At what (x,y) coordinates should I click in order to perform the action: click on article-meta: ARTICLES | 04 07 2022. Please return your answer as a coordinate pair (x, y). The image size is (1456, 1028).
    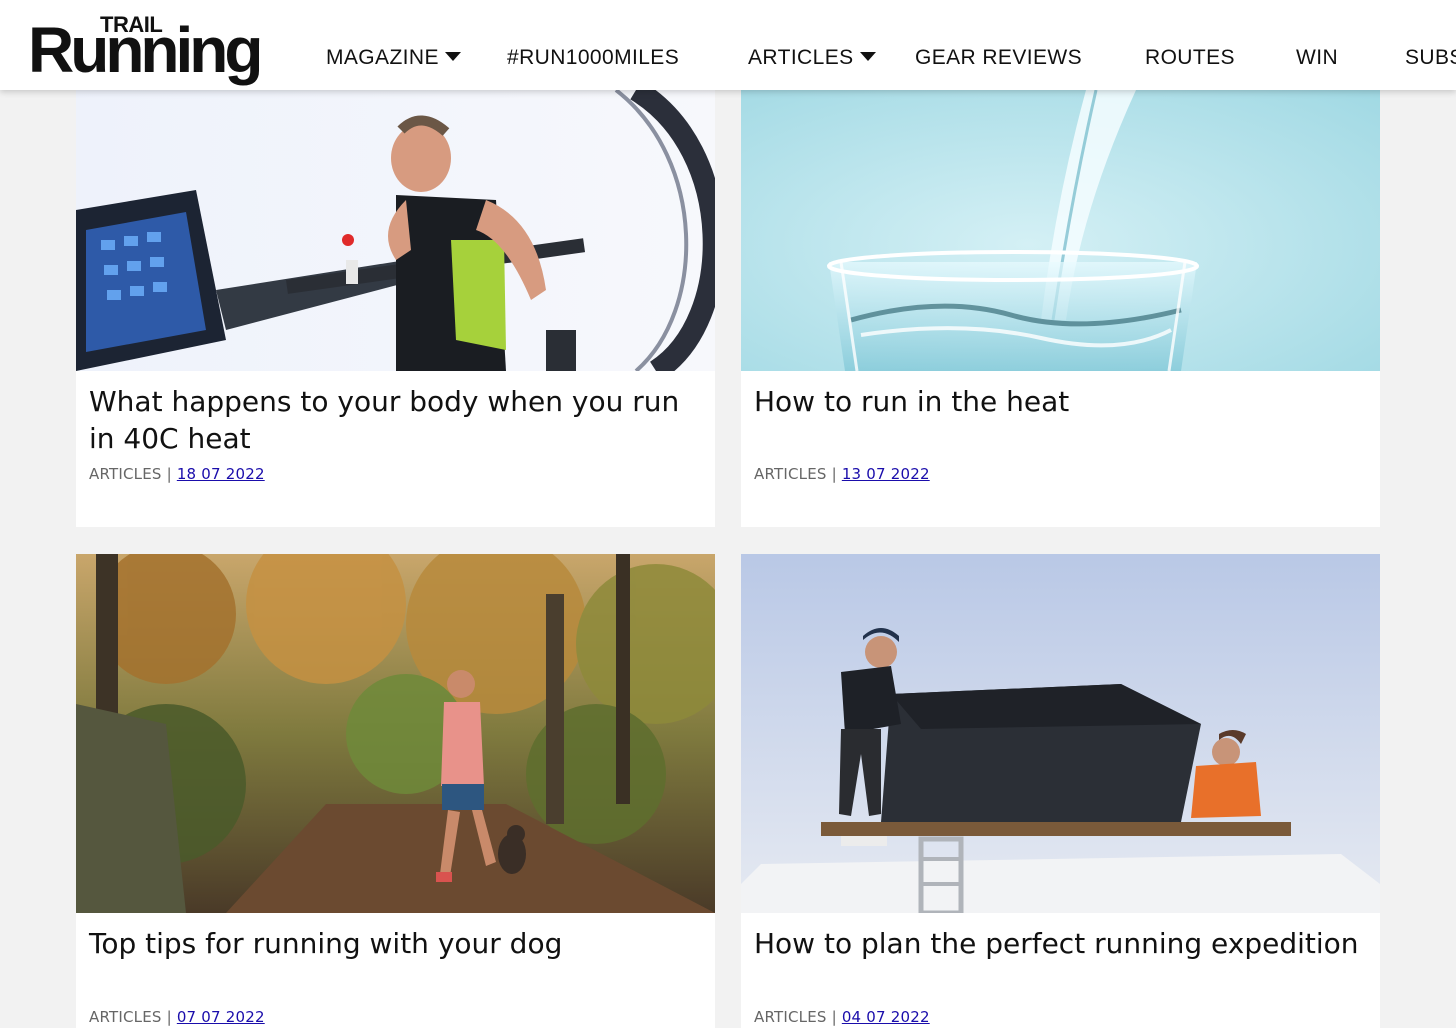
    Looking at the image, I should click on (842, 1017).